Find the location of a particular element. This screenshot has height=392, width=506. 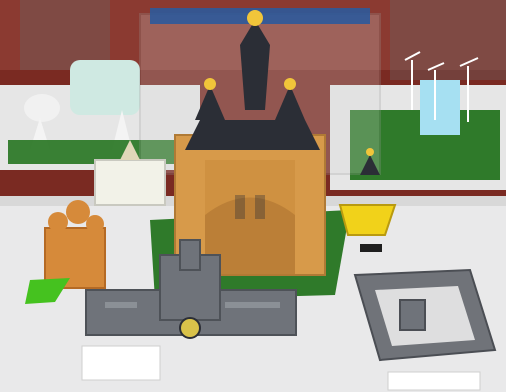

clock-icon is located at coordinates (190, 328).